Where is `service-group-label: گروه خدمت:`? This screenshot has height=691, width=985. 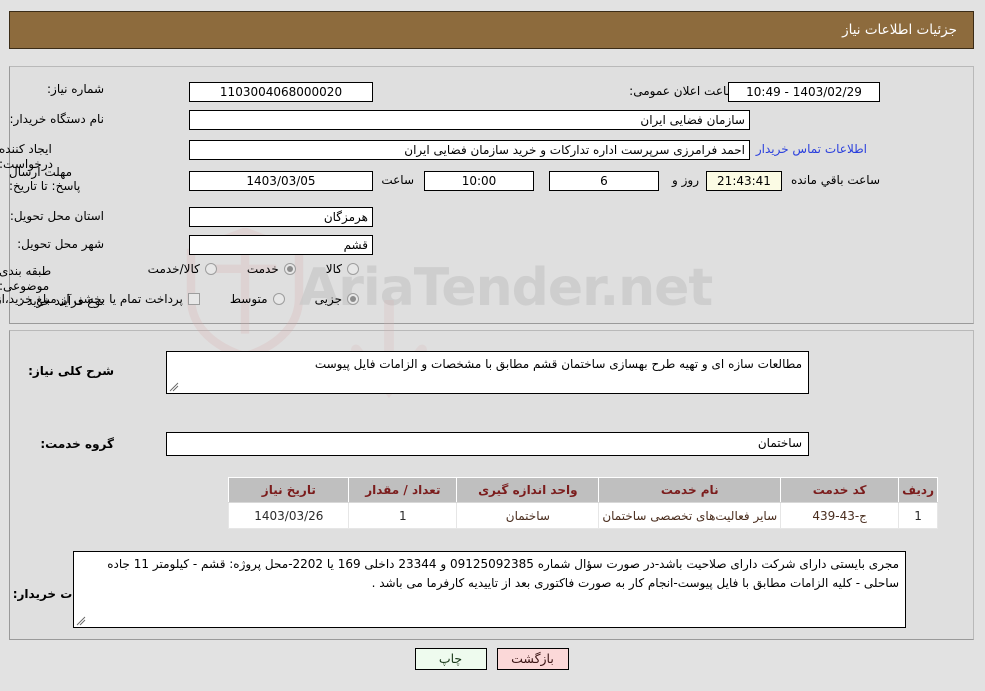
service-group-label: گروه خدمت: is located at coordinates (78, 444).